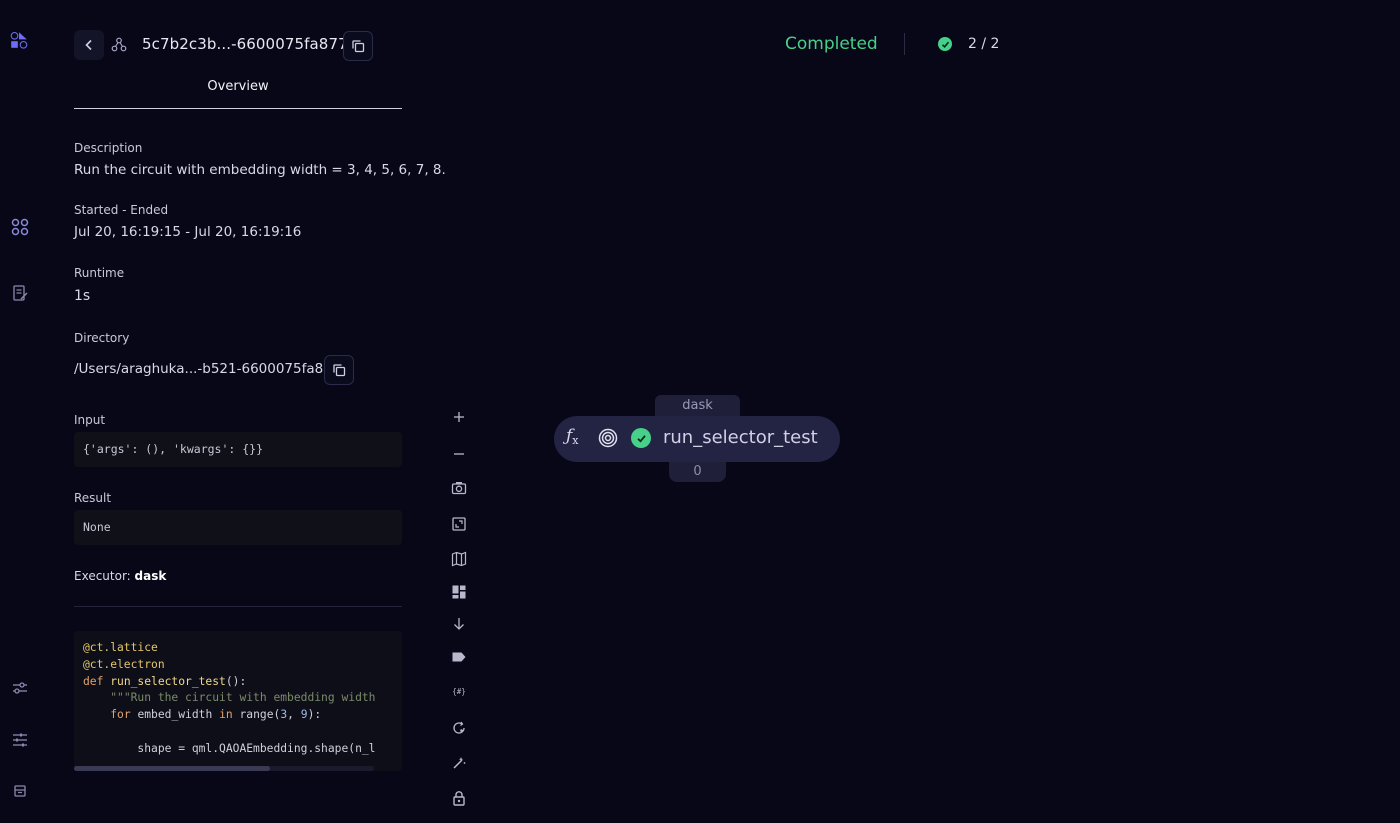 This screenshot has height=823, width=1400. I want to click on code-line: shape = qml.QAOAEmbedding.shape(n_l, so click(256, 748).